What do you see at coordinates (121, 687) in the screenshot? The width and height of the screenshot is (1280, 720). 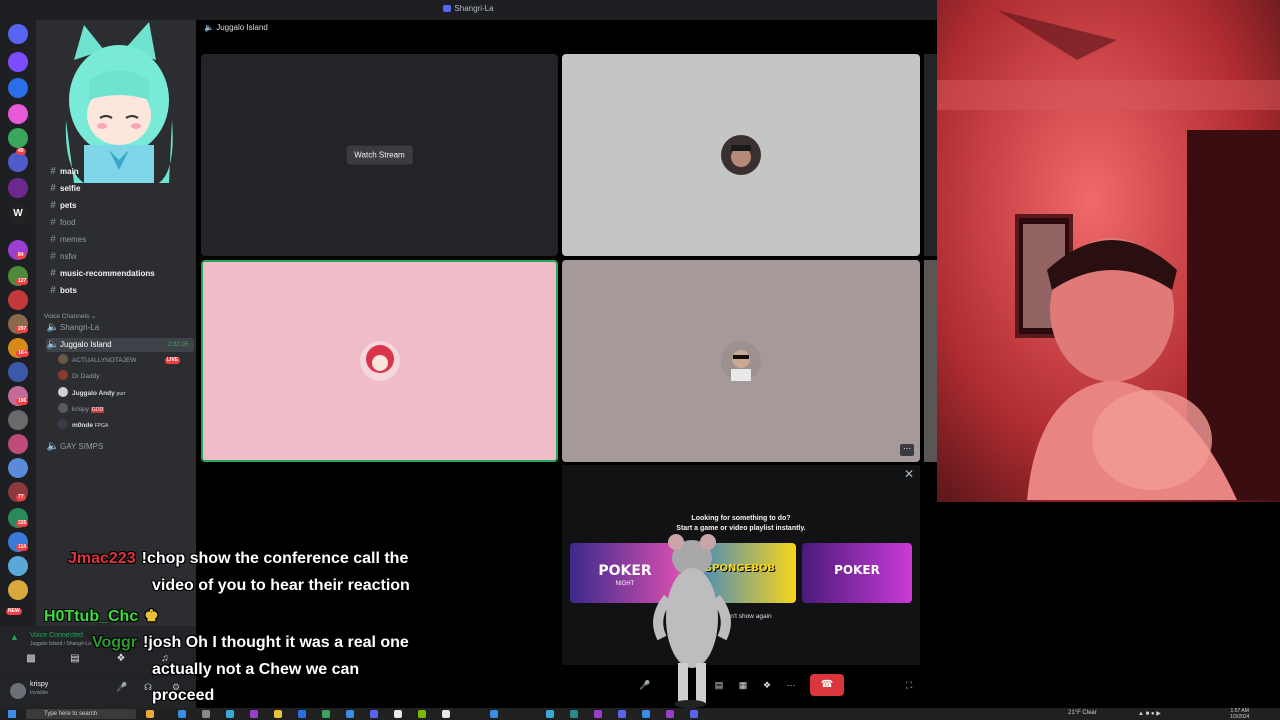 I see `microphone-icon: 🎤` at bounding box center [121, 687].